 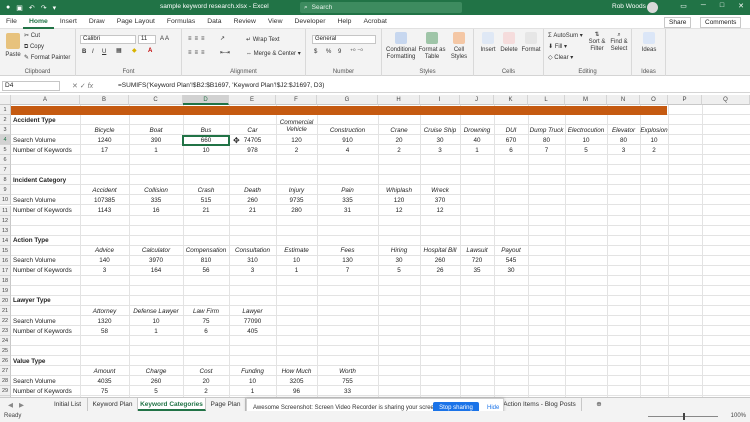 What do you see at coordinates (150, 51) in the screenshot?
I see `font-color-icon: A` at bounding box center [150, 51].